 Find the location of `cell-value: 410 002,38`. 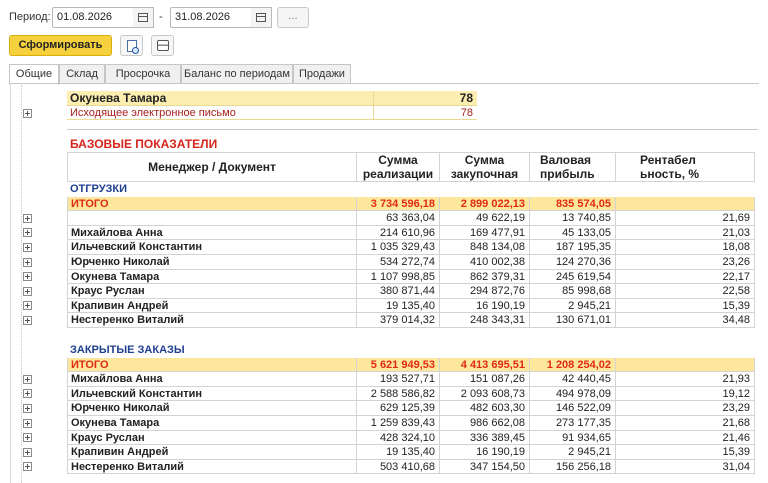

cell-value: 410 002,38 is located at coordinates (485, 262).